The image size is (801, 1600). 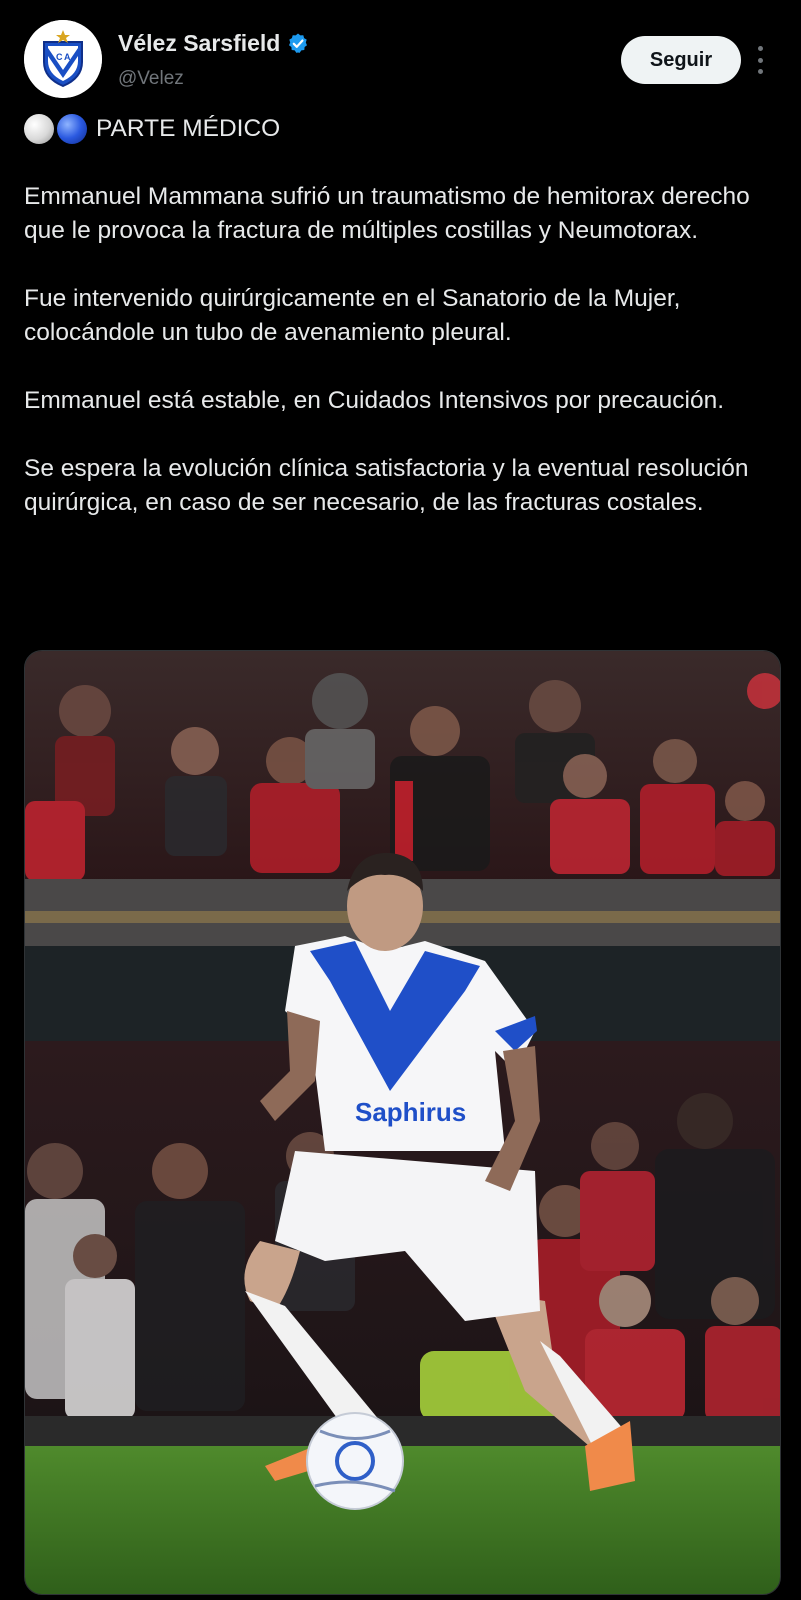 What do you see at coordinates (188, 128) in the screenshot?
I see `tweet-title: PARTE MÉDICO` at bounding box center [188, 128].